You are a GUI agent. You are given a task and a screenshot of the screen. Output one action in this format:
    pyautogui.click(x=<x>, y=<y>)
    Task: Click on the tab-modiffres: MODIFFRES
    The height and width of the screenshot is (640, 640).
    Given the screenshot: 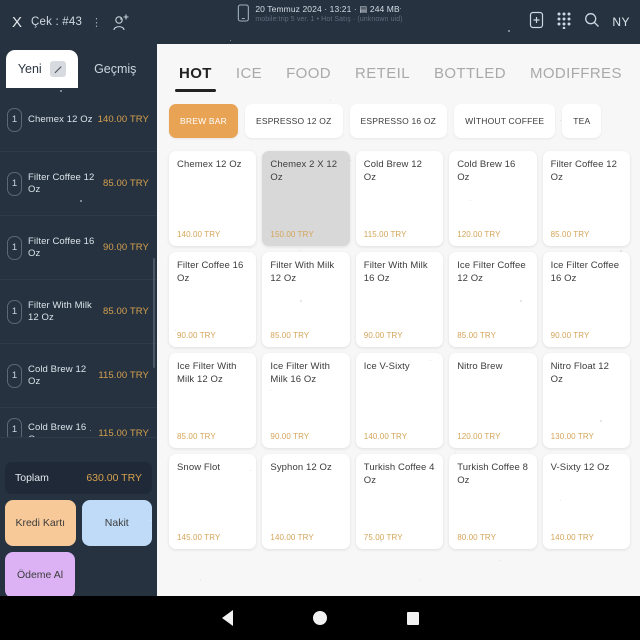 What is the action you would take?
    pyautogui.click(x=576, y=78)
    